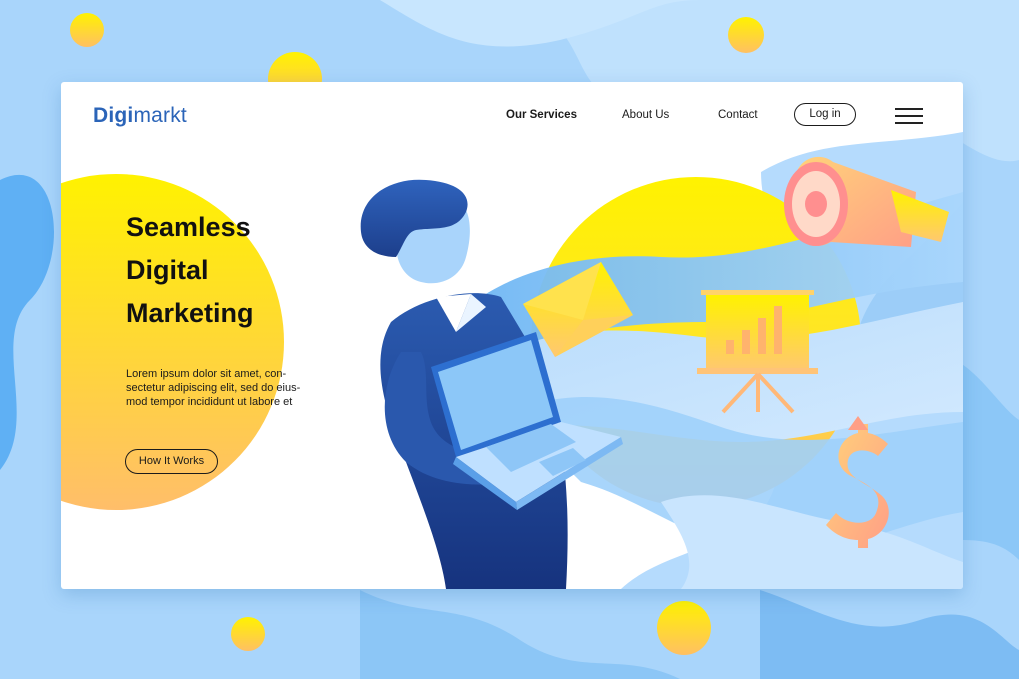 Image resolution: width=1019 pixels, height=679 pixels. What do you see at coordinates (910, 115) in the screenshot?
I see `hamburger-menu-icon` at bounding box center [910, 115].